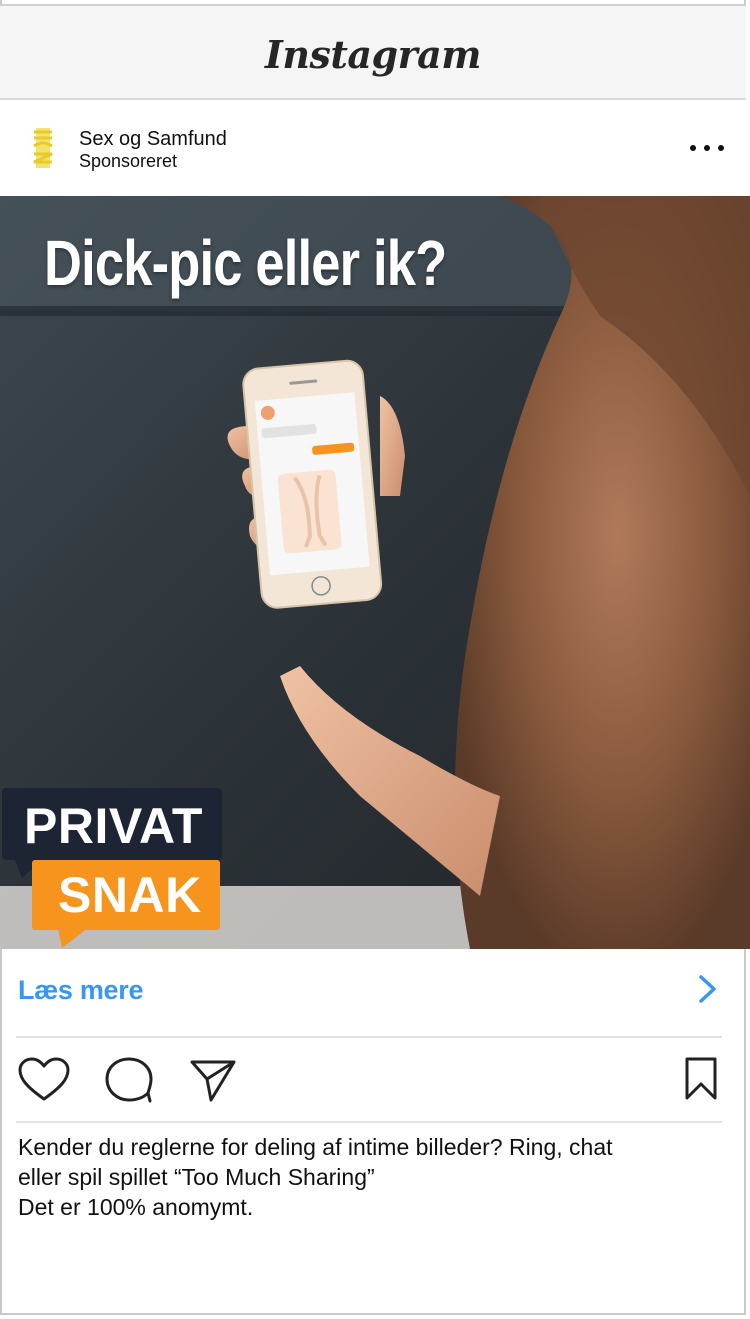  Describe the element at coordinates (130, 895) in the screenshot. I see `snak-badge-text: SNAK` at that location.